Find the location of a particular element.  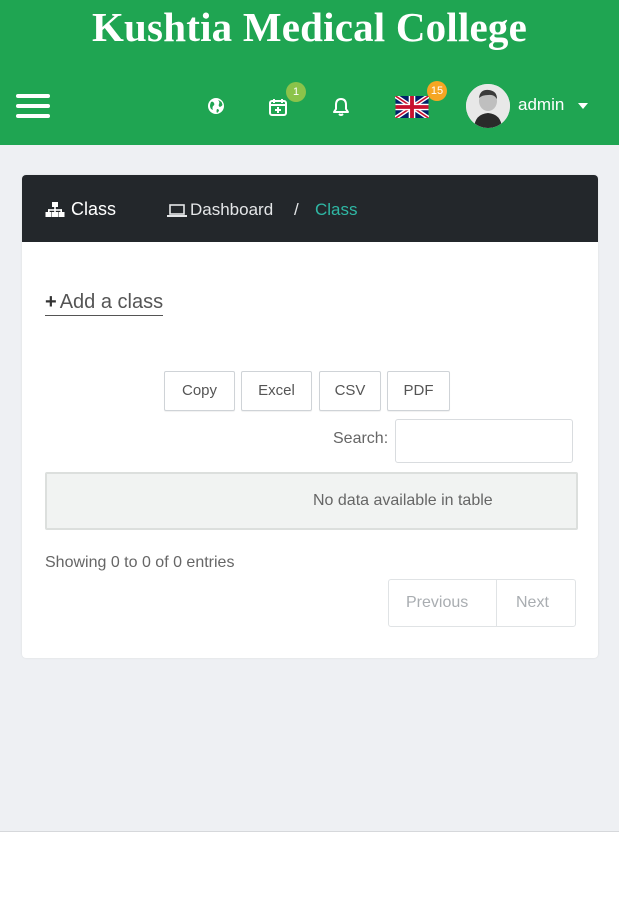

language-badge: 15 is located at coordinates (437, 91).